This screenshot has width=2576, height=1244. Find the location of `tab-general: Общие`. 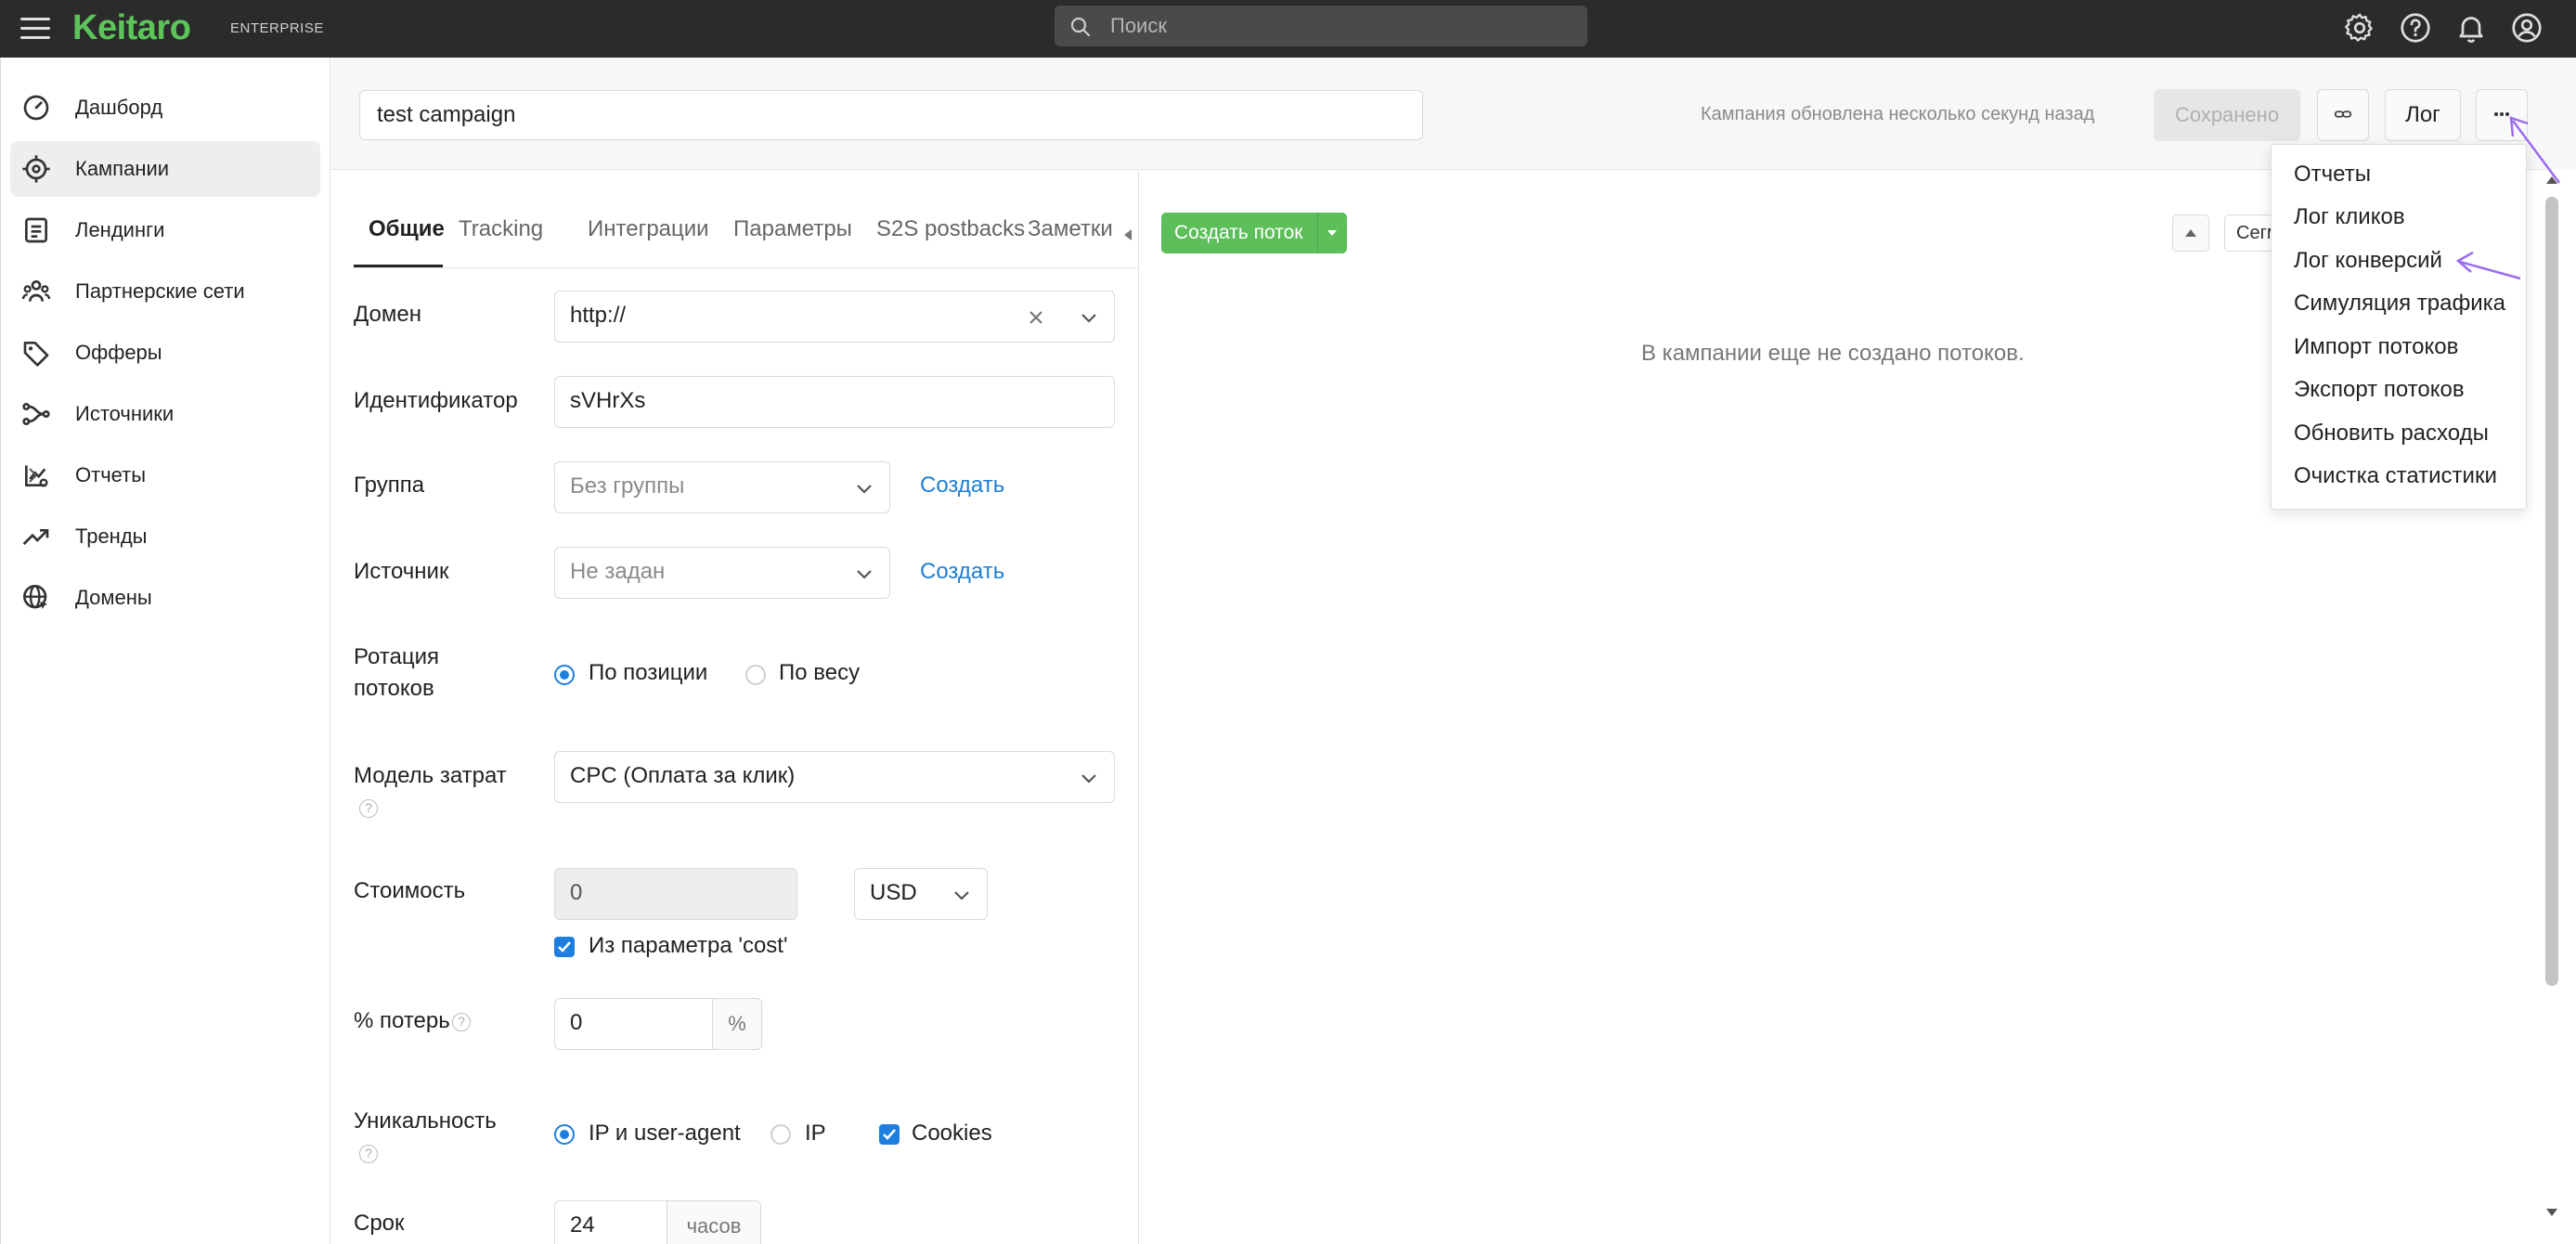

tab-general: Общие is located at coordinates (407, 229).